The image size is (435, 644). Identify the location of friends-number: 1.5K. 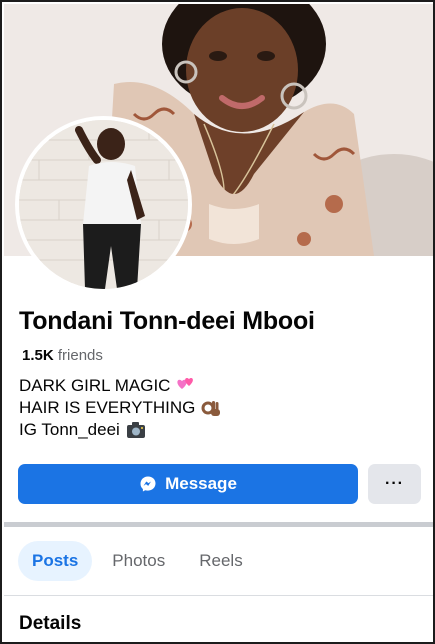
(38, 355).